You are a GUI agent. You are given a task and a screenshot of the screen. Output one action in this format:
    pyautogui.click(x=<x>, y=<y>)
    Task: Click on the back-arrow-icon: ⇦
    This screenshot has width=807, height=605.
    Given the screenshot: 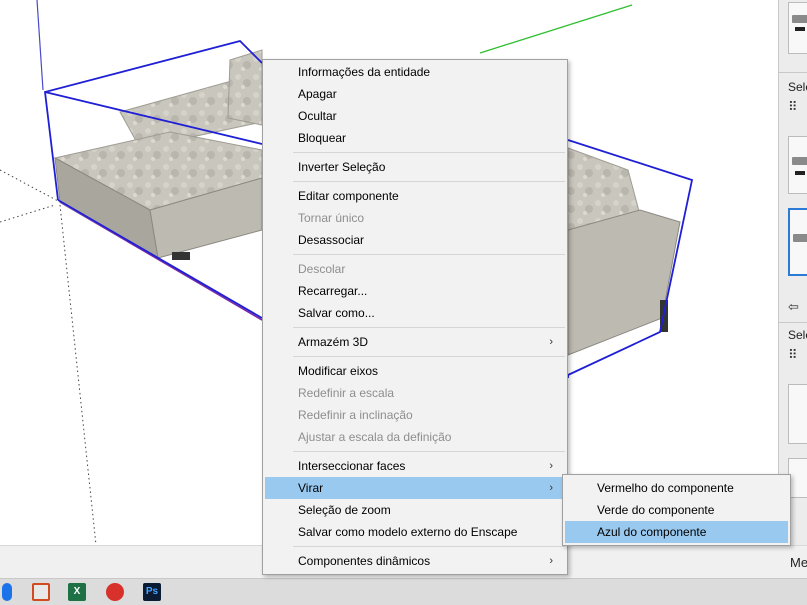 What is the action you would take?
    pyautogui.click(x=797, y=307)
    